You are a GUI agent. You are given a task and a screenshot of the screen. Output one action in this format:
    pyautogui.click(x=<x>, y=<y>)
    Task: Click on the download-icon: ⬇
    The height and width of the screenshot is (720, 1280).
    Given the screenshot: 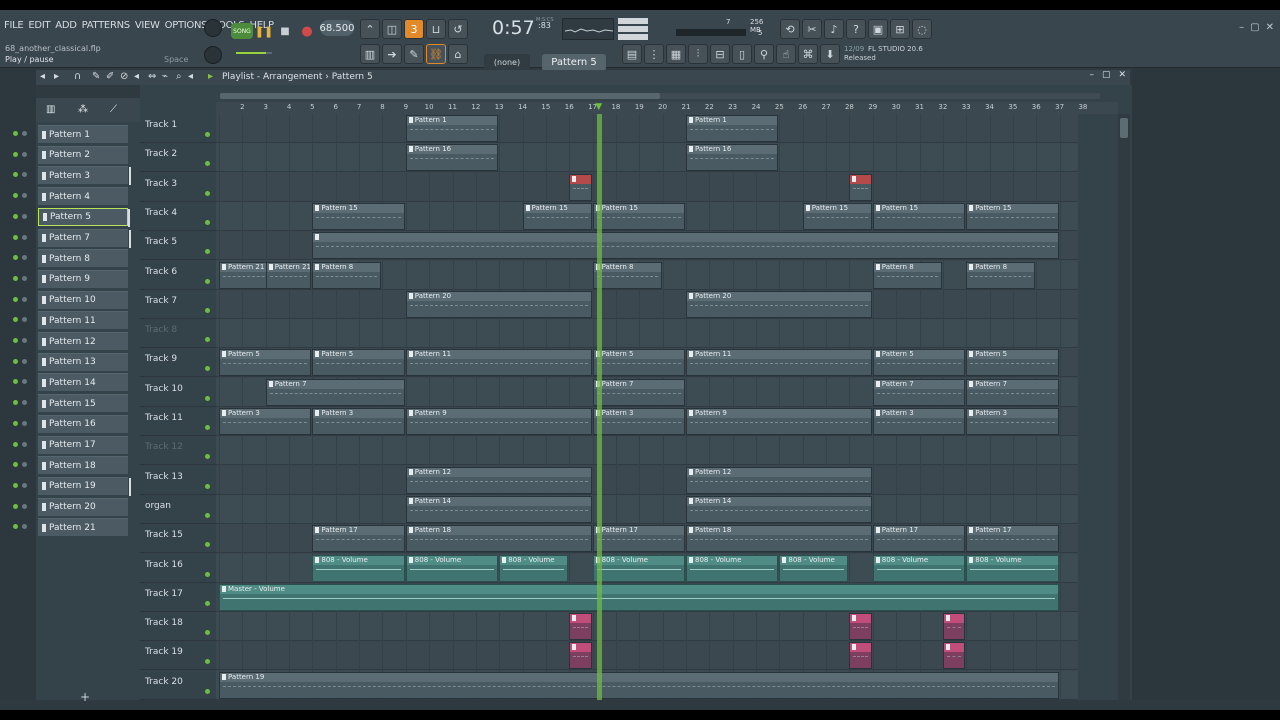 What is the action you would take?
    pyautogui.click(x=830, y=54)
    